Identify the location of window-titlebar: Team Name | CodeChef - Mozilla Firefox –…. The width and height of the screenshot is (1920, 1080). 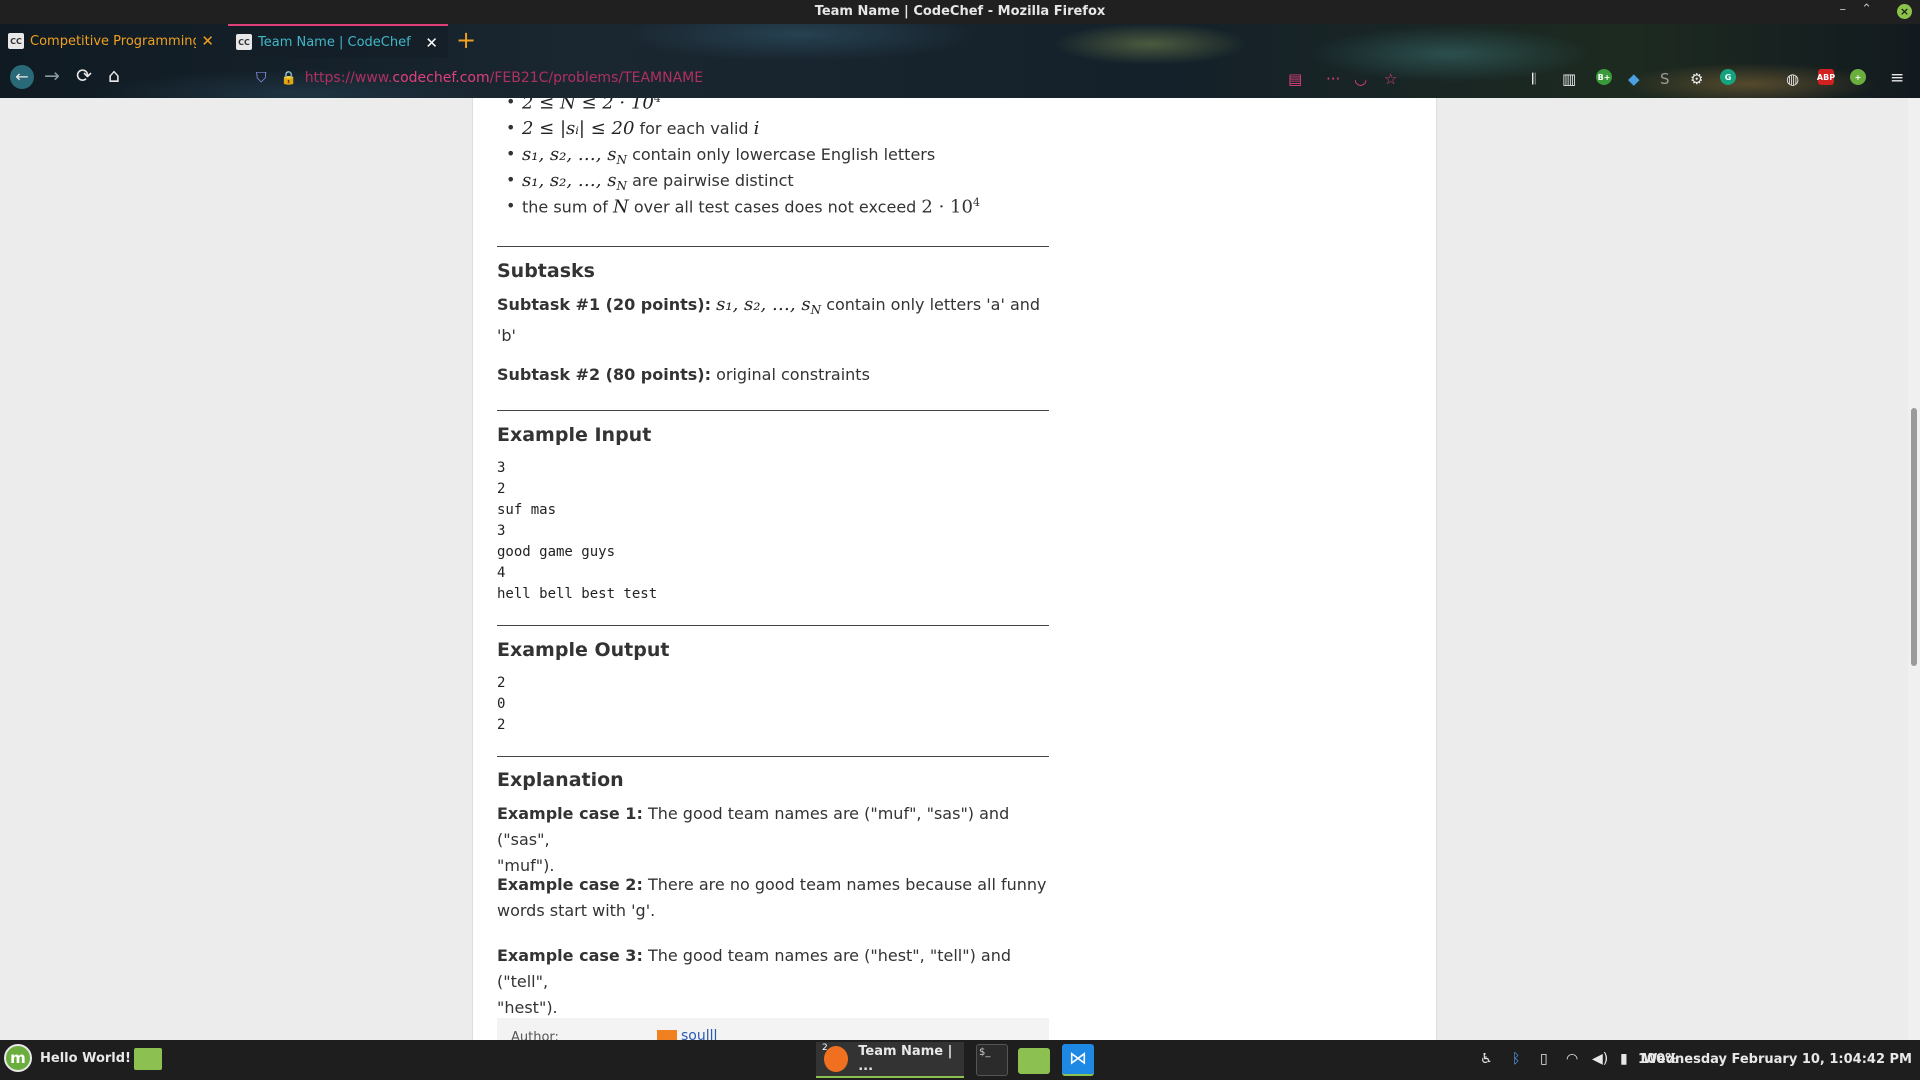
(960, 12).